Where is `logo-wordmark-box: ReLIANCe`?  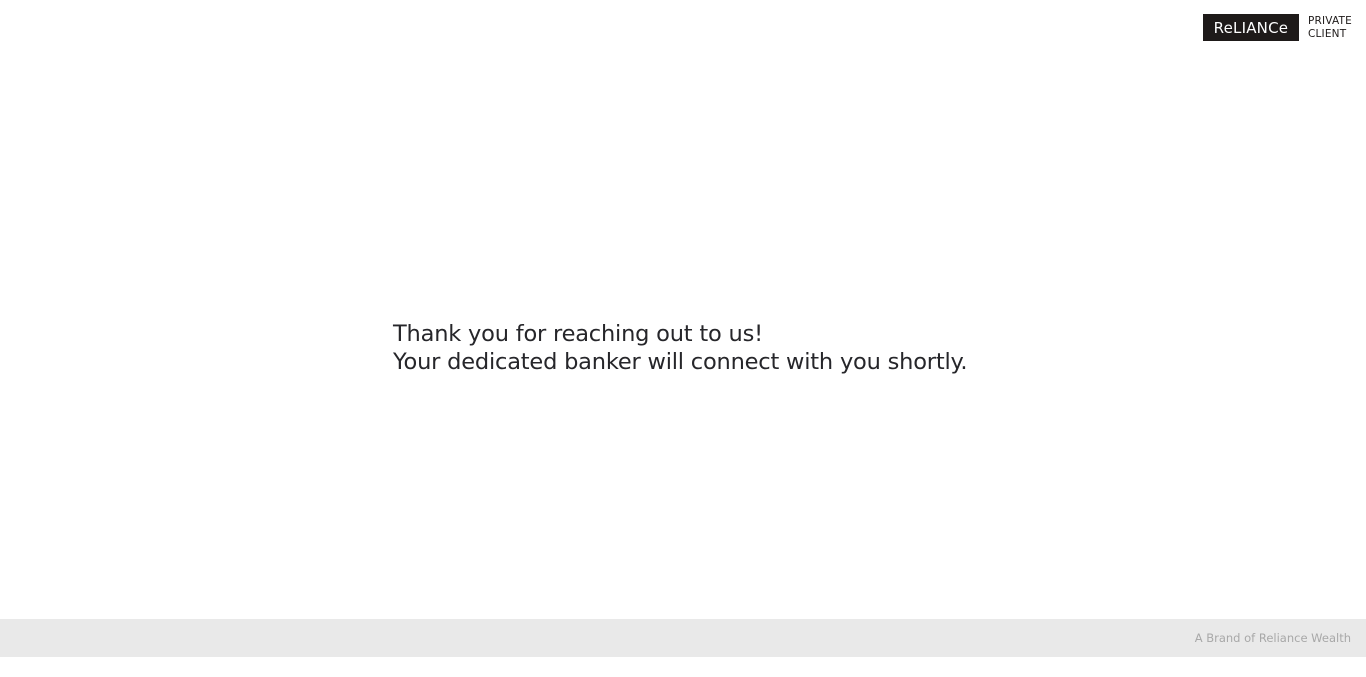
logo-wordmark-box: ReLIANCe is located at coordinates (1250, 27).